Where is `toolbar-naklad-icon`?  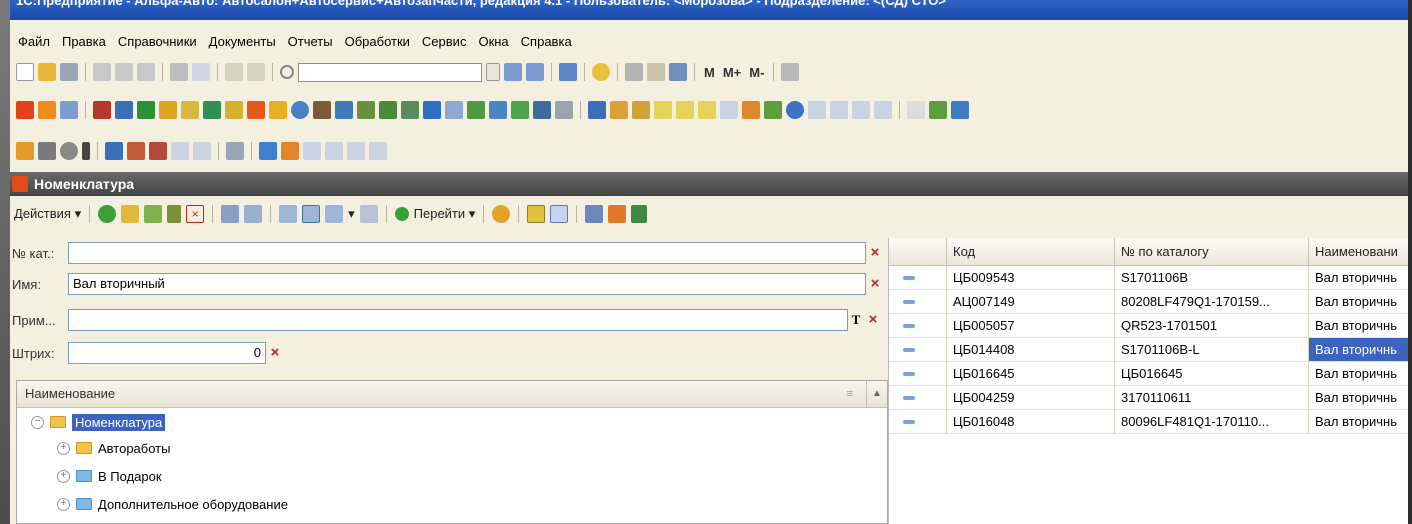 toolbar-naklad-icon is located at coordinates (180, 151).